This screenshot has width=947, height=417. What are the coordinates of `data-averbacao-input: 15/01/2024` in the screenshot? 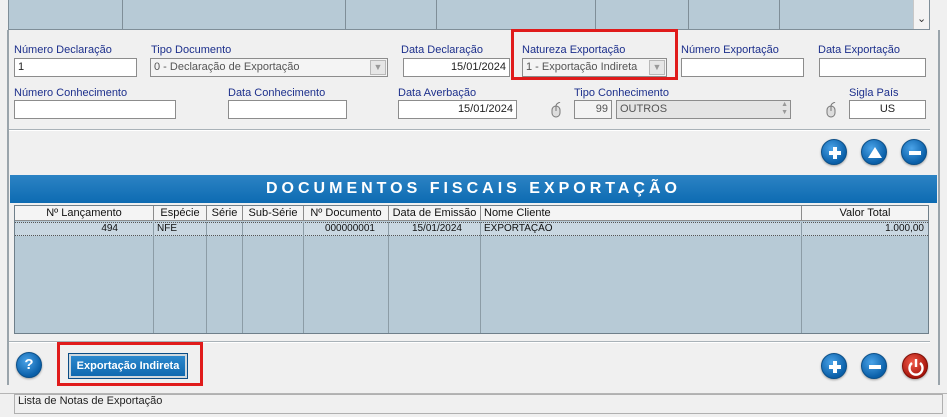 It's located at (457, 109).